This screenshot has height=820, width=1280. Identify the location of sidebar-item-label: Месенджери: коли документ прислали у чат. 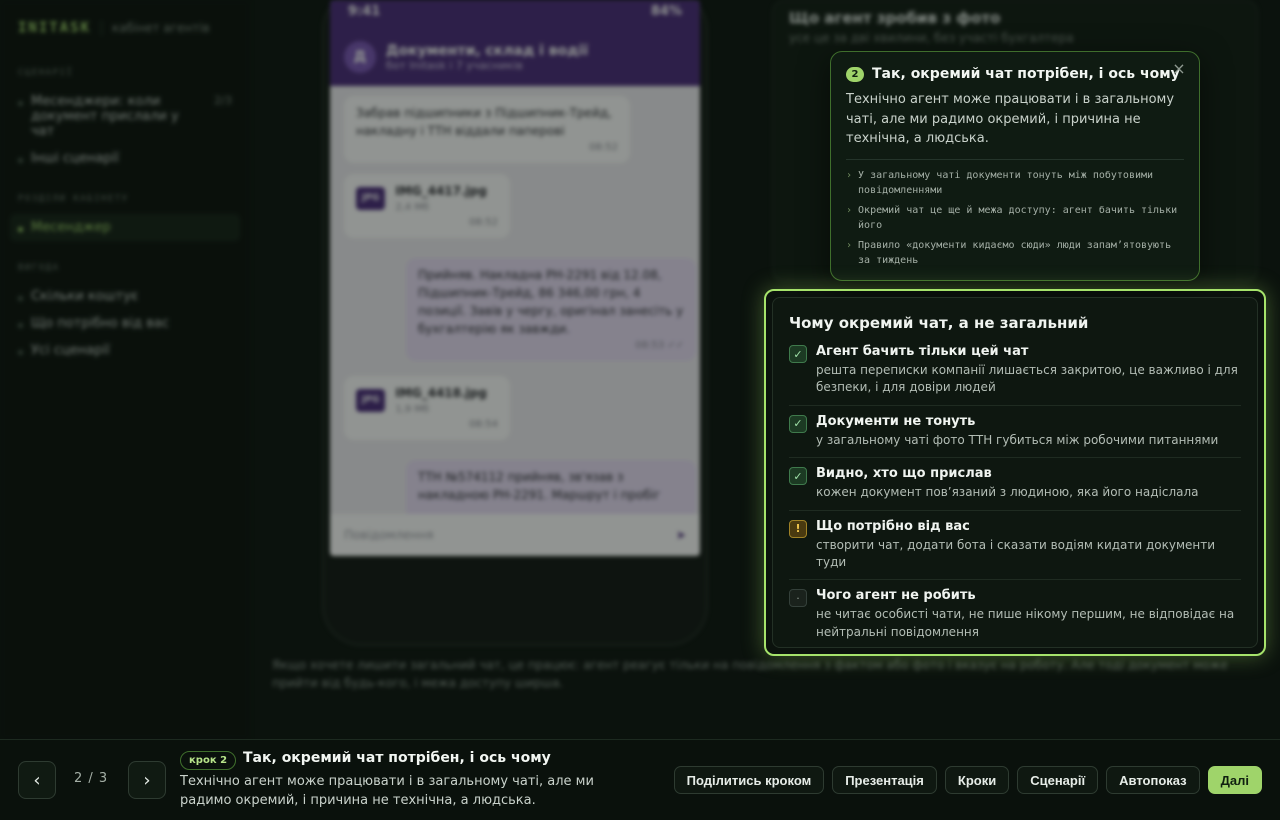
(105, 116).